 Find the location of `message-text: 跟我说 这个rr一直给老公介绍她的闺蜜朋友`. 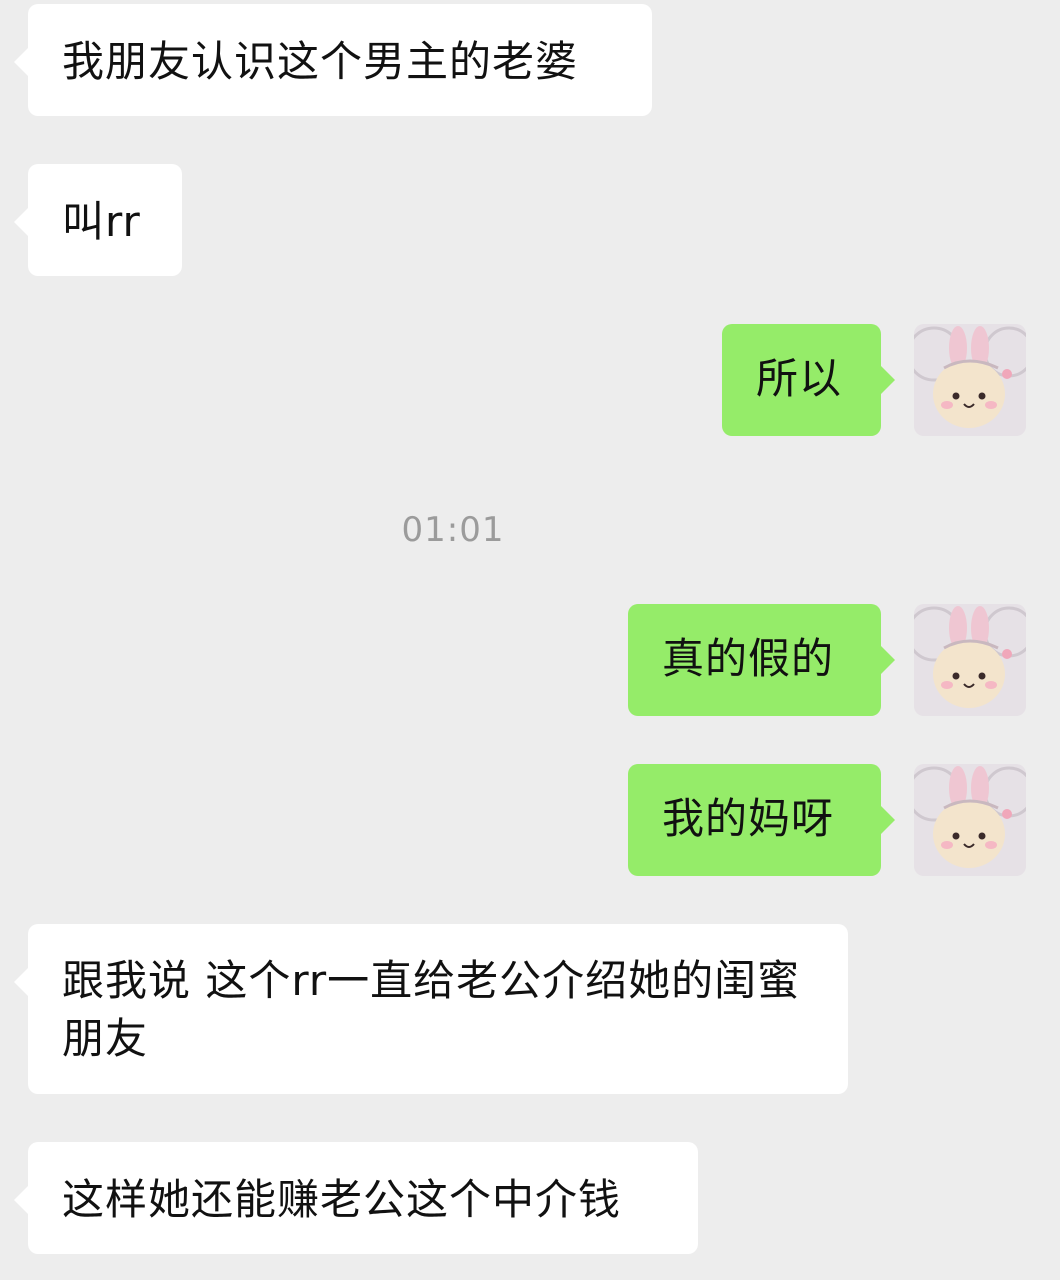

message-text: 跟我说 这个rr一直给老公介绍她的闺蜜朋友 is located at coordinates (431, 1009).